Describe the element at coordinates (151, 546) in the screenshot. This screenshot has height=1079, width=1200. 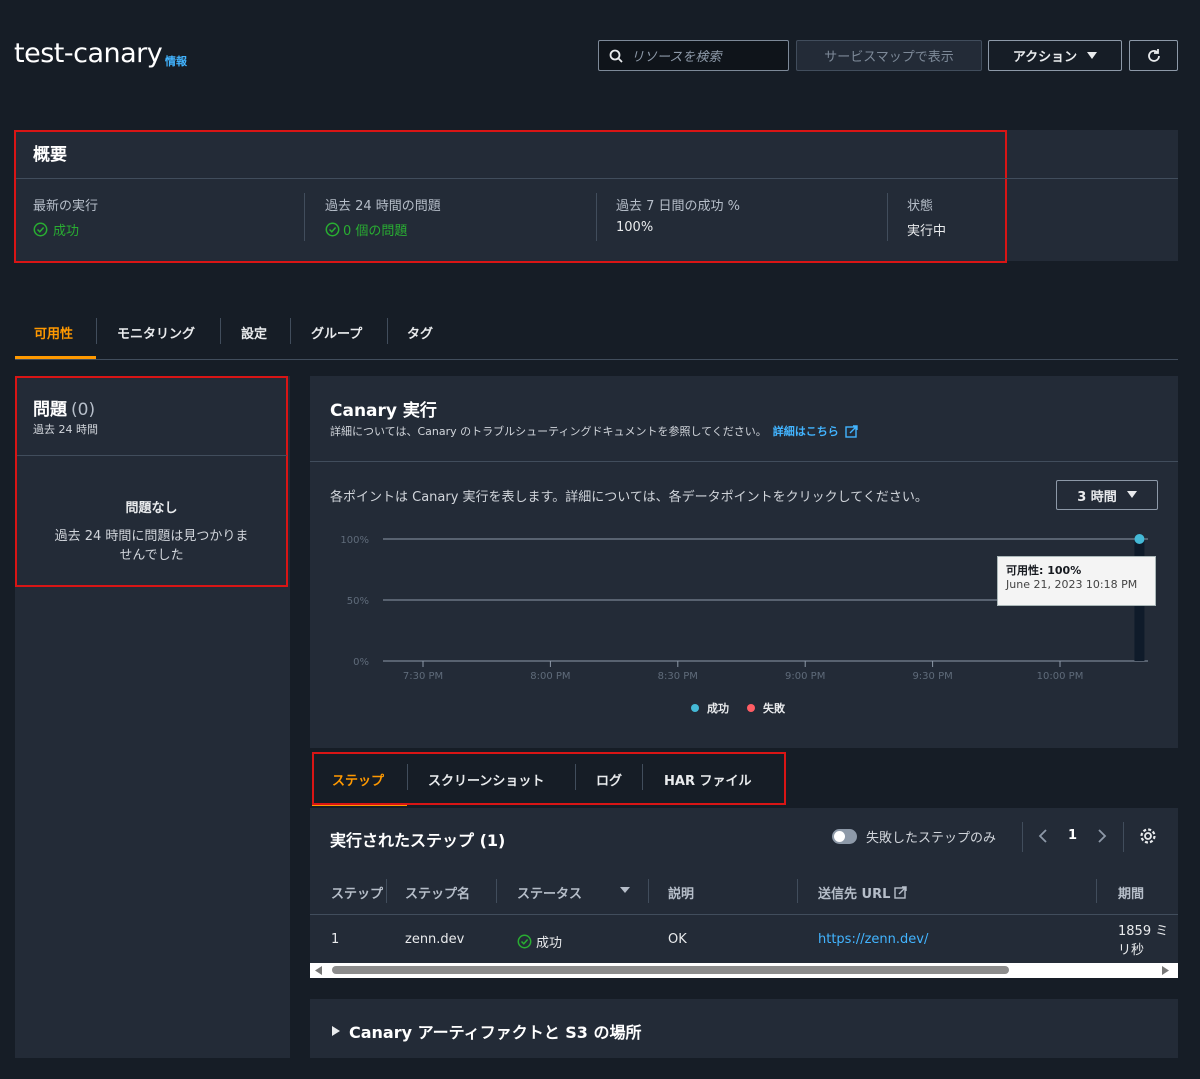
I see `no-issues-desc: 過去 24 時間に問題は見つかりま せんでした` at that location.